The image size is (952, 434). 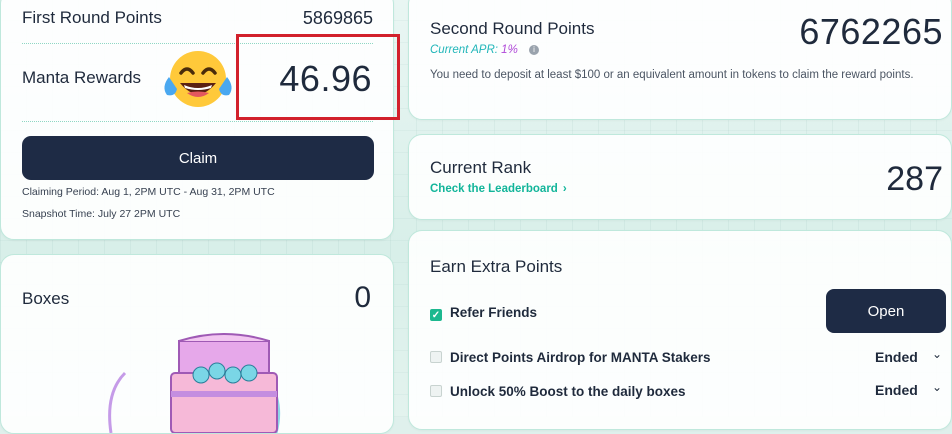 What do you see at coordinates (496, 266) in the screenshot?
I see `earn-extra-points-title: Earn Extra Points` at bounding box center [496, 266].